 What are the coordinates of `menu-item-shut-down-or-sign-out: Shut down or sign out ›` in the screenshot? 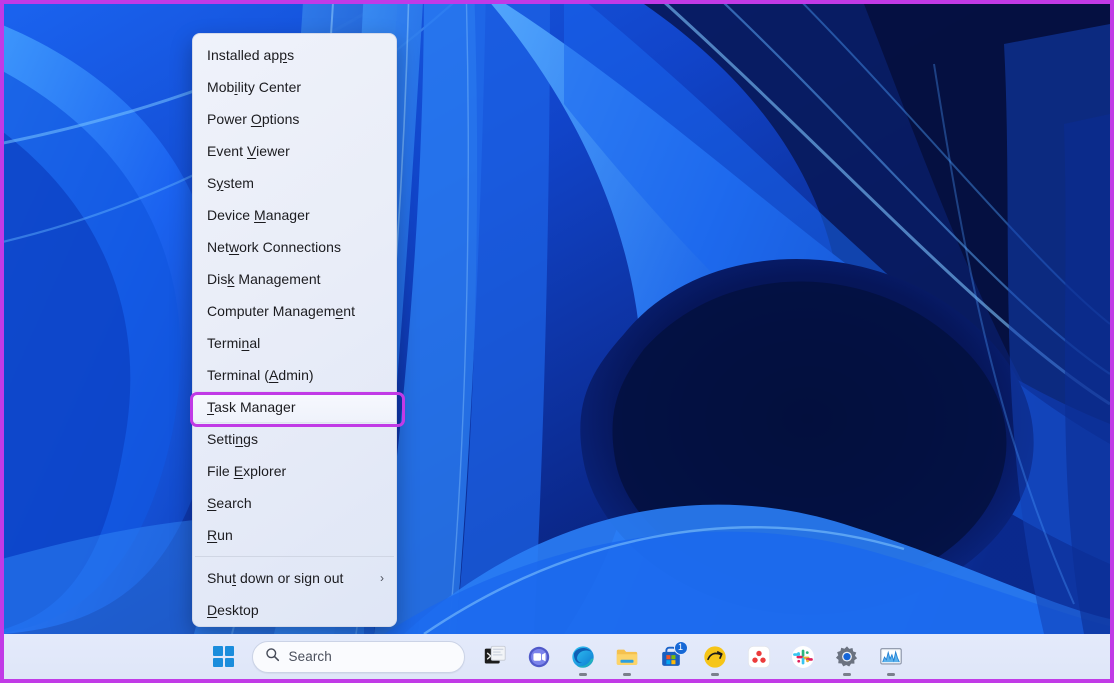 It's located at (294, 578).